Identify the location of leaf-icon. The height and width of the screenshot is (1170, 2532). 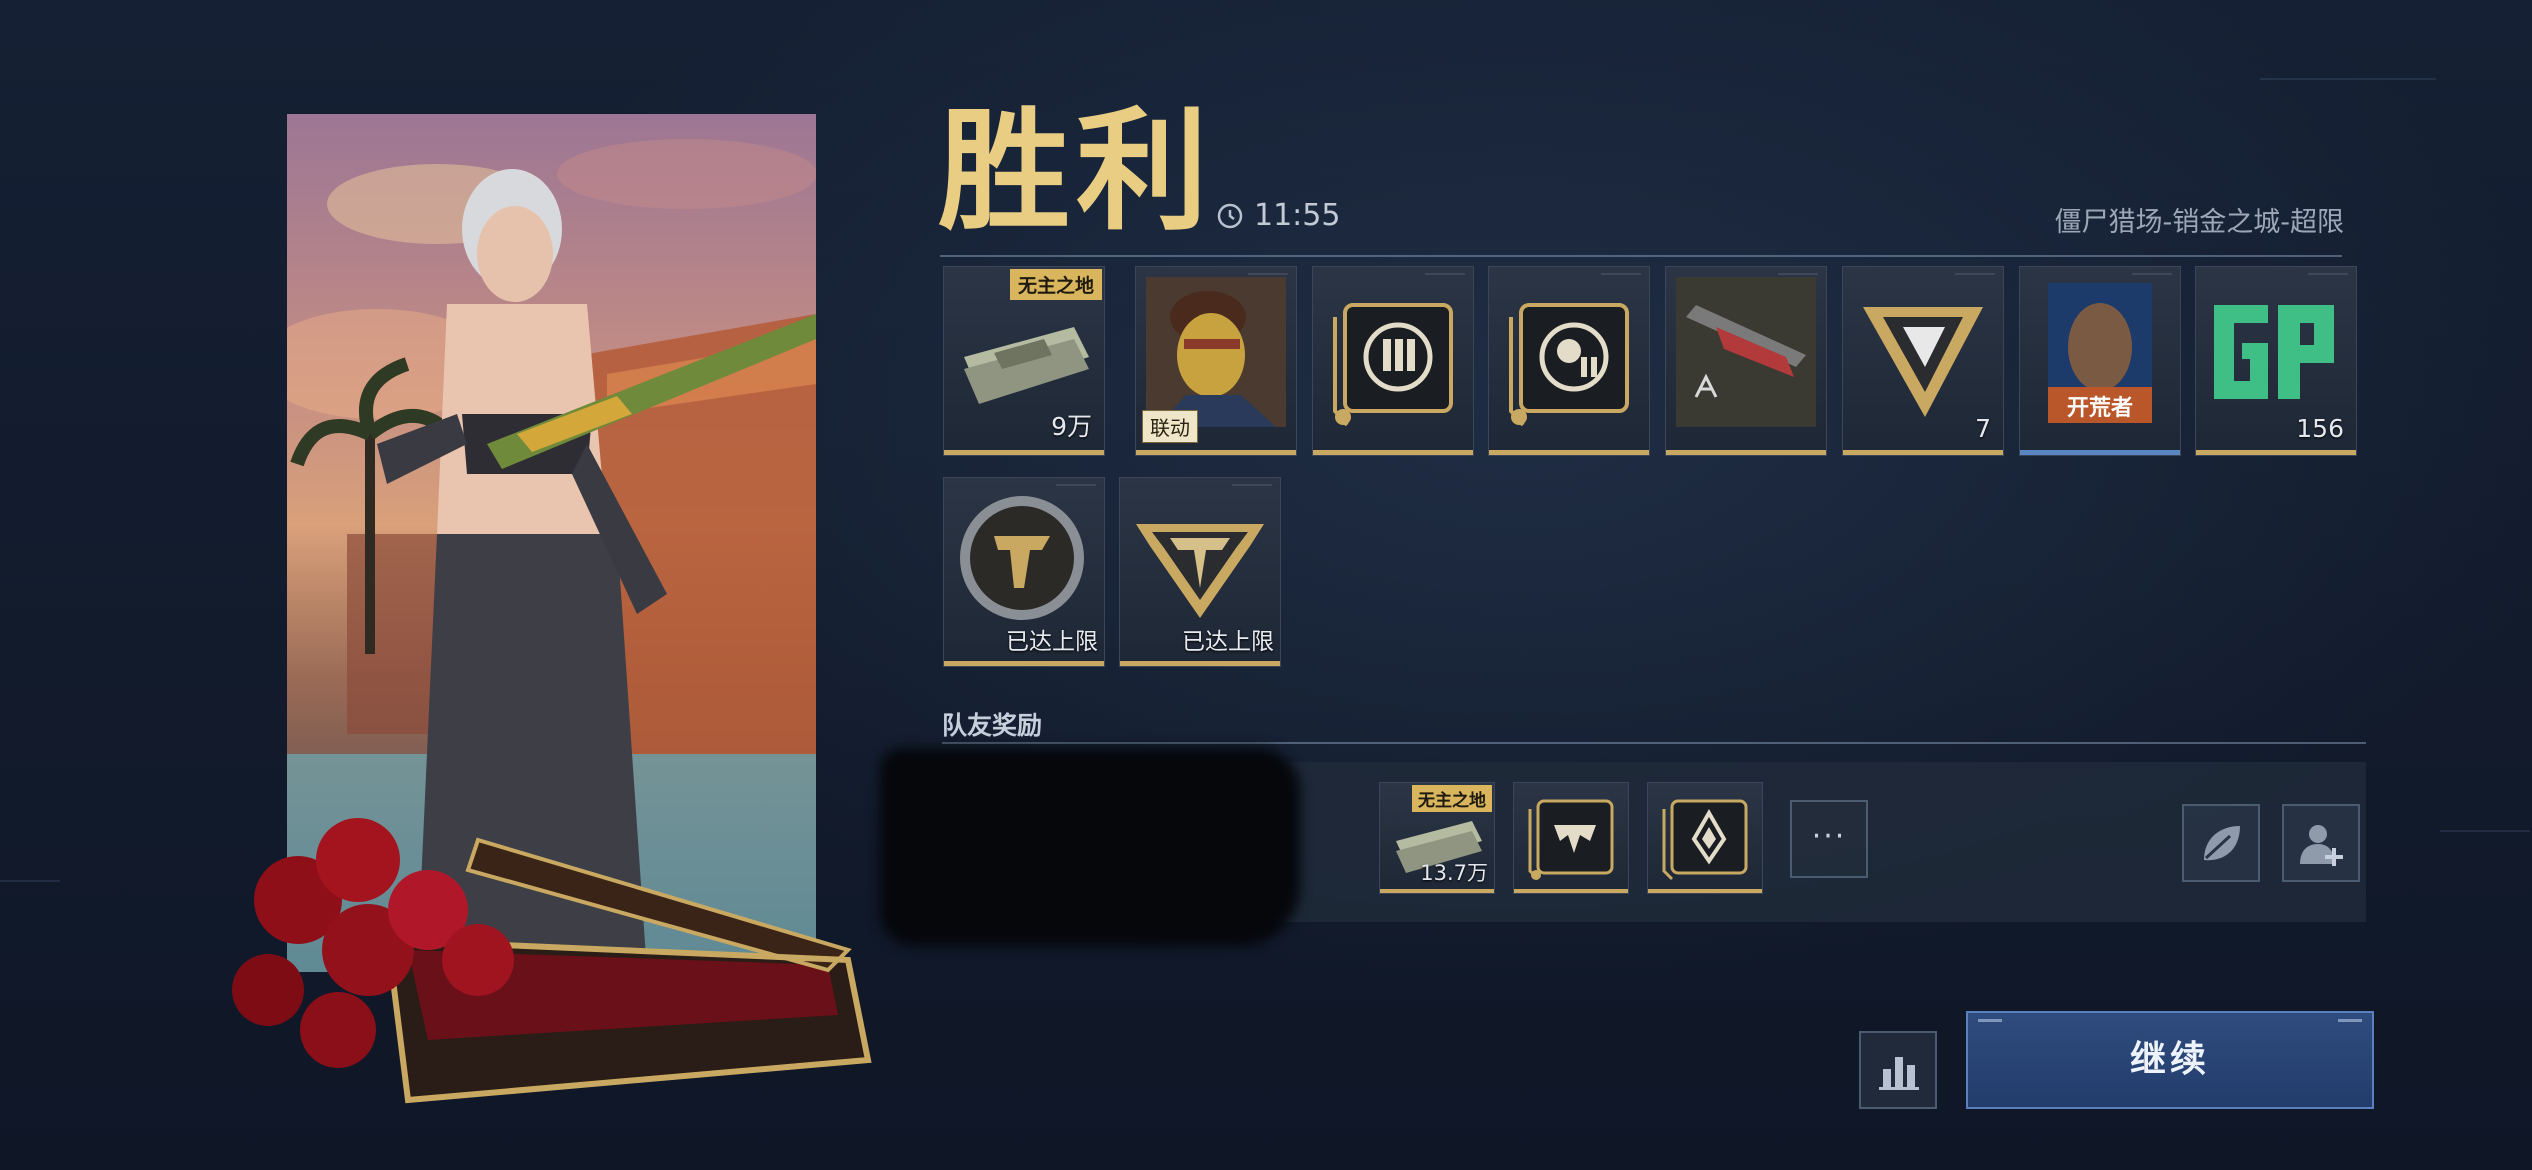
(2222, 843).